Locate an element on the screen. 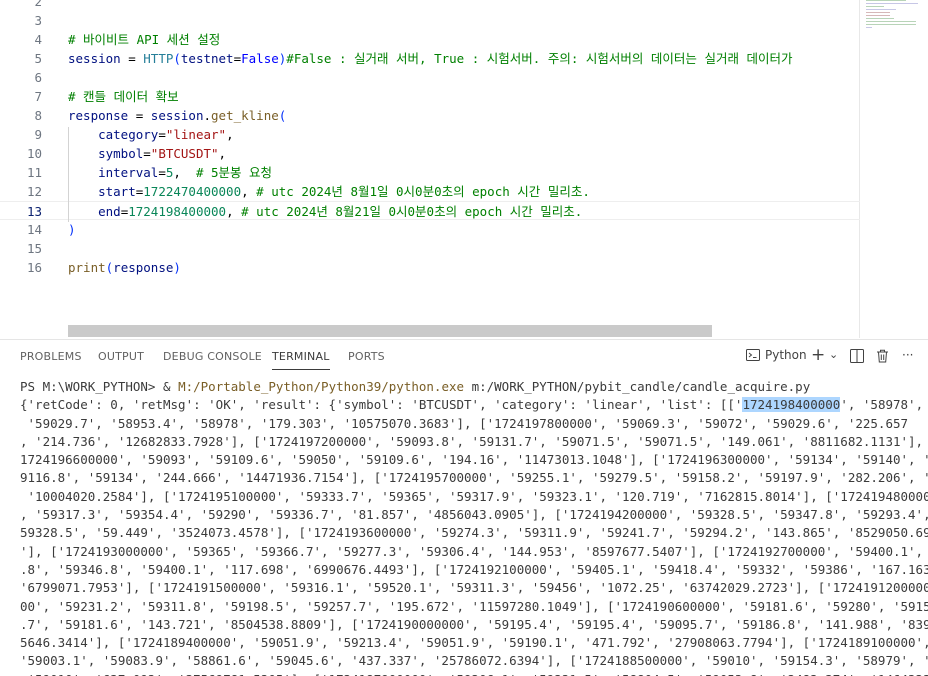  code-token: print is located at coordinates (87, 267).